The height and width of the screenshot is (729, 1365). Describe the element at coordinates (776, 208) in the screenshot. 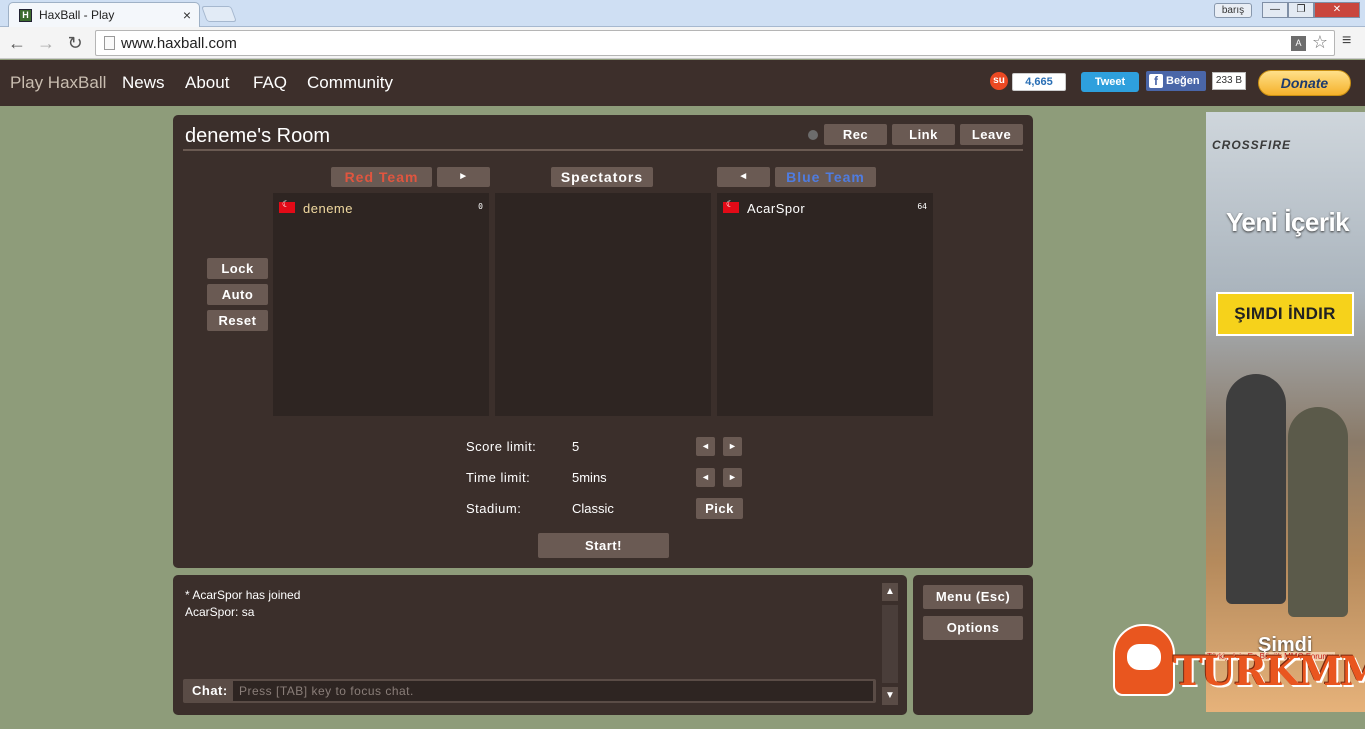

I see `player-name: AcarSpor` at that location.